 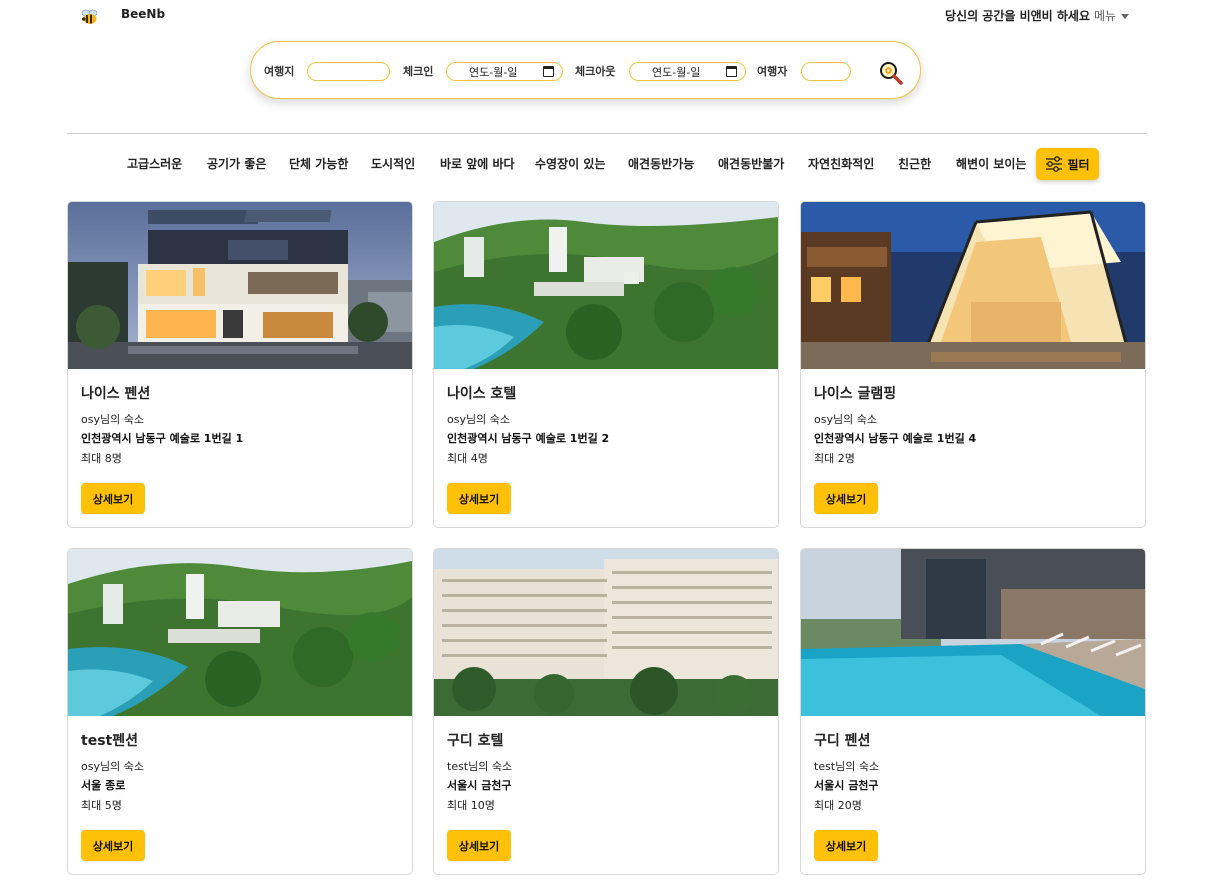 I want to click on category-pets-allowed: 애견동반가능, so click(x=661, y=163).